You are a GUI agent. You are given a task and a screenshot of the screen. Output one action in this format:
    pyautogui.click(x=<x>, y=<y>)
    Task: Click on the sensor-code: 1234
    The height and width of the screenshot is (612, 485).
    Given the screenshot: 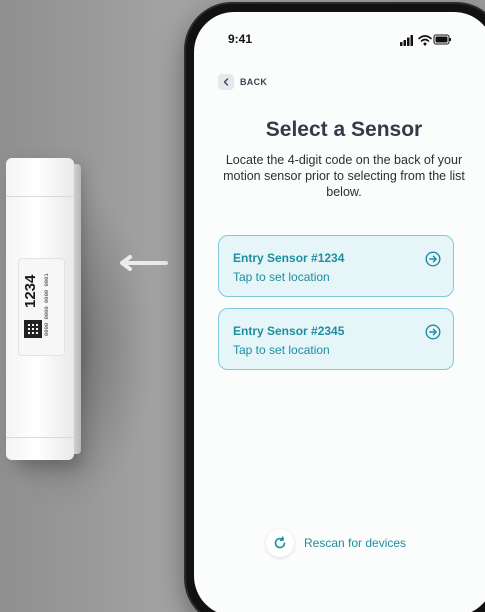 What is the action you would take?
    pyautogui.click(x=30, y=291)
    